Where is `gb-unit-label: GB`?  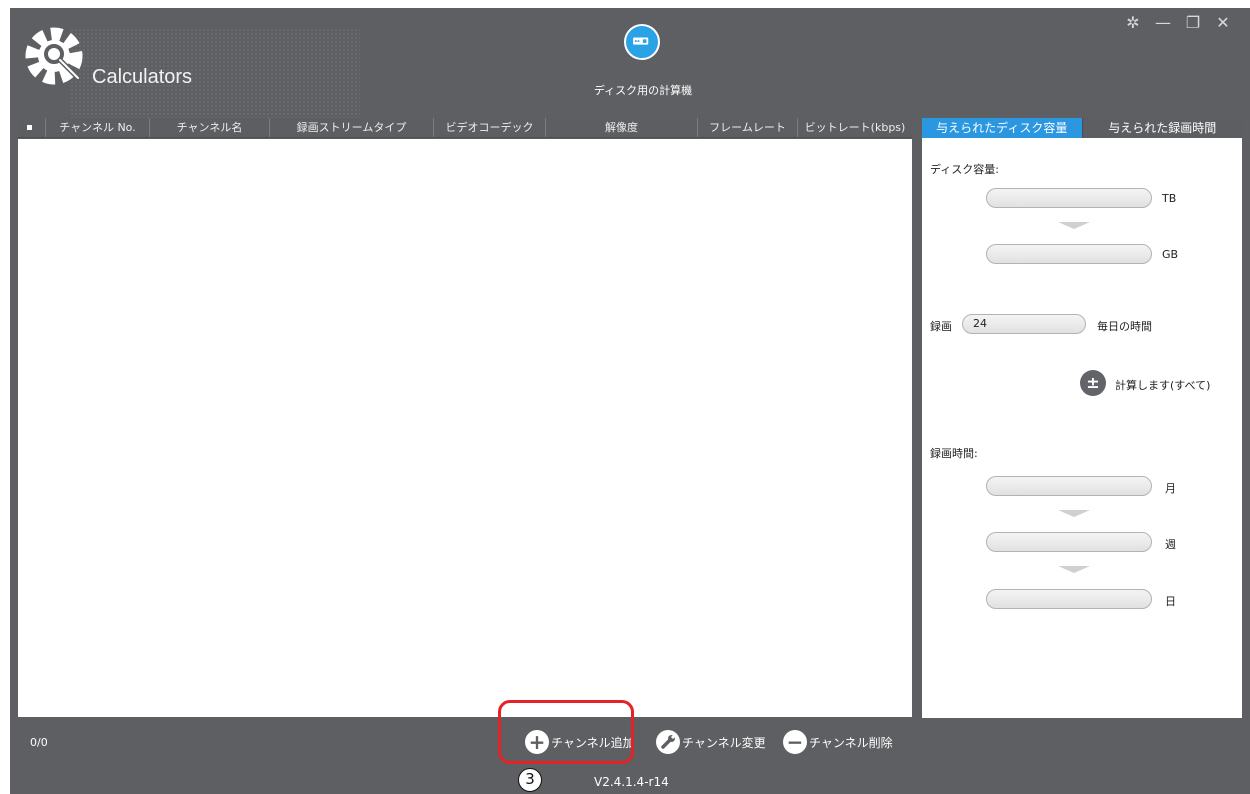 gb-unit-label: GB is located at coordinates (1170, 254).